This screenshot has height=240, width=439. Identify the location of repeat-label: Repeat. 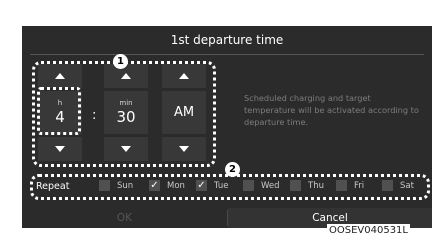
(53, 186).